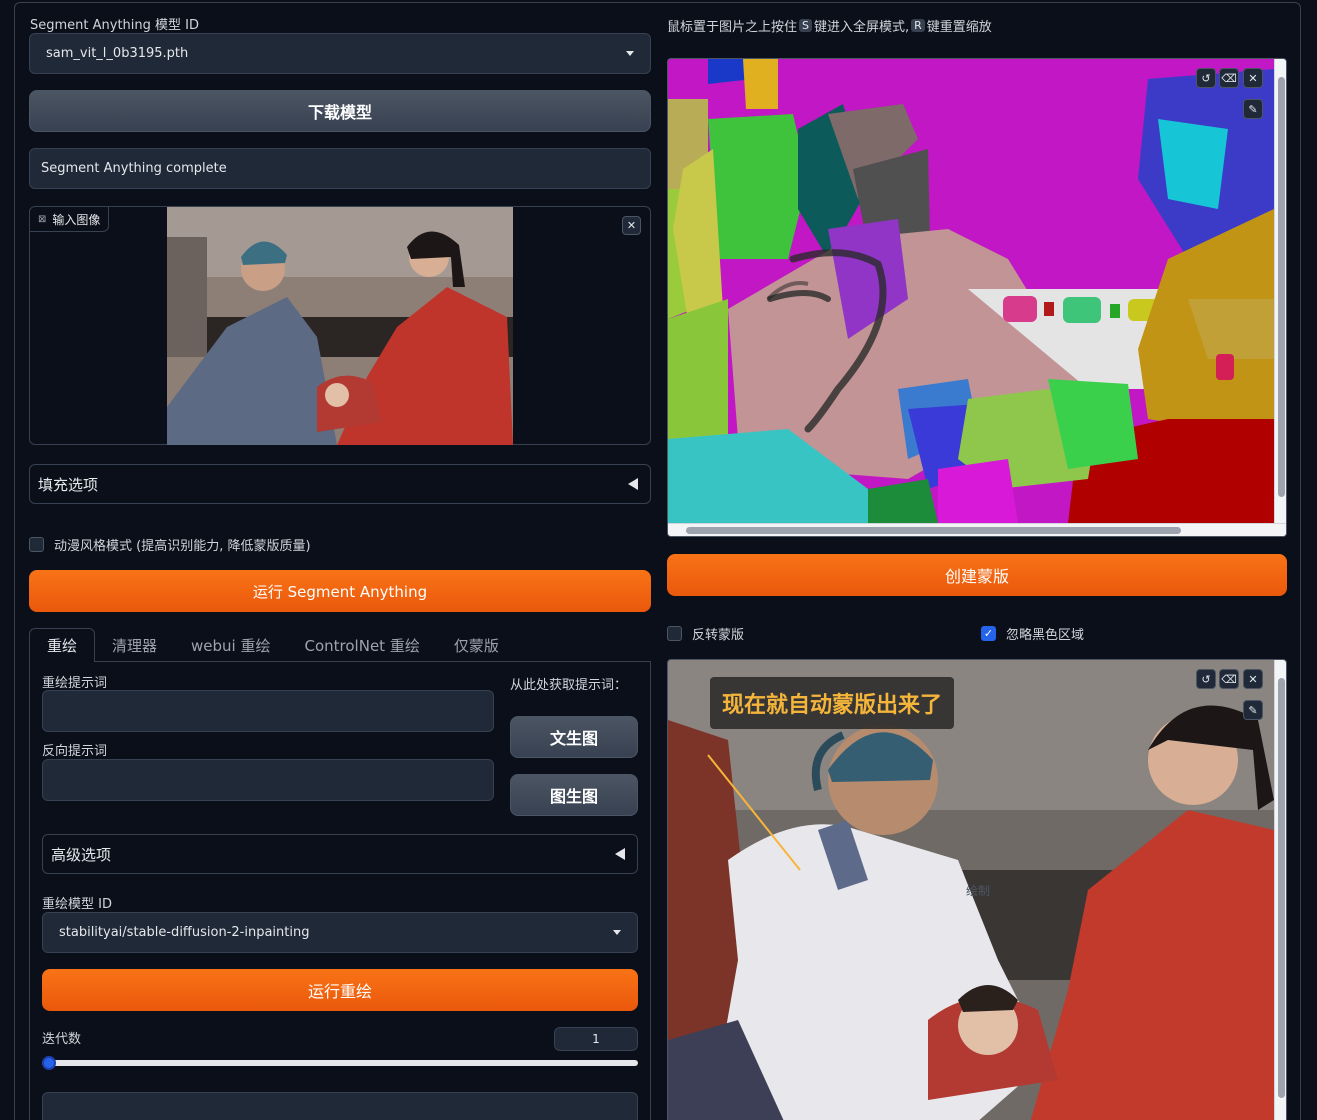 This screenshot has height=1120, width=1317. Describe the element at coordinates (115, 25) in the screenshot. I see `model-id-label: Segment Anything 模型 ID` at that location.